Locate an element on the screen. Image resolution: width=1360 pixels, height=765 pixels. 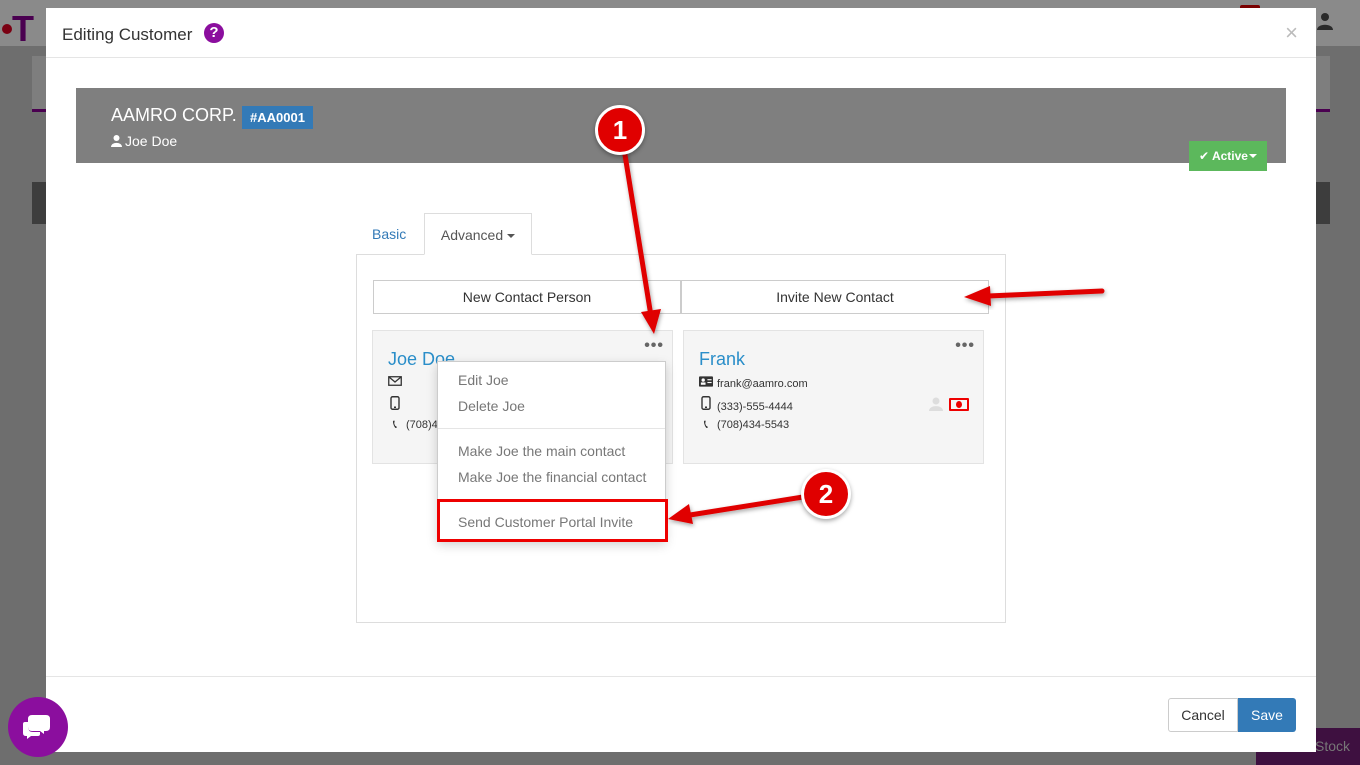
modal-title: Editing Customer is located at coordinates (127, 34).